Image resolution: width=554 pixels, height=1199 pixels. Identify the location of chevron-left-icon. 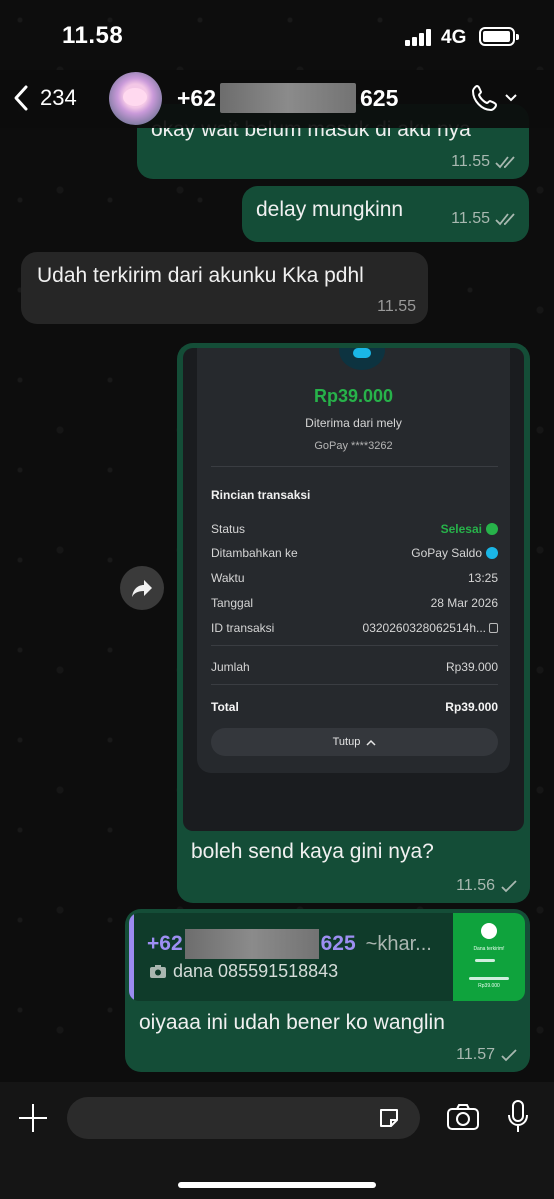
(21, 98).